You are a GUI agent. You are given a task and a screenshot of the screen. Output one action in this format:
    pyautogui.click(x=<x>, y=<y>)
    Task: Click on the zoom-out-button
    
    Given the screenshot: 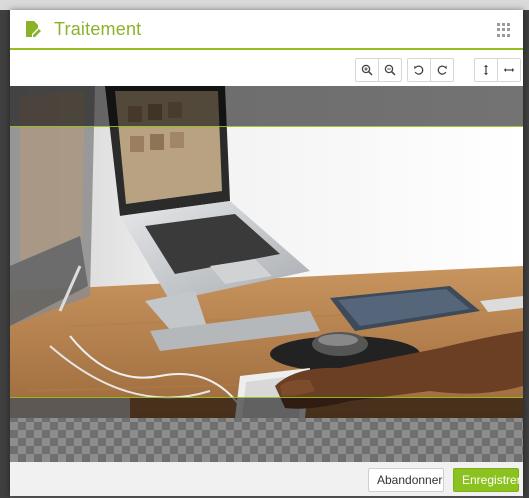 What is the action you would take?
    pyautogui.click(x=390, y=70)
    